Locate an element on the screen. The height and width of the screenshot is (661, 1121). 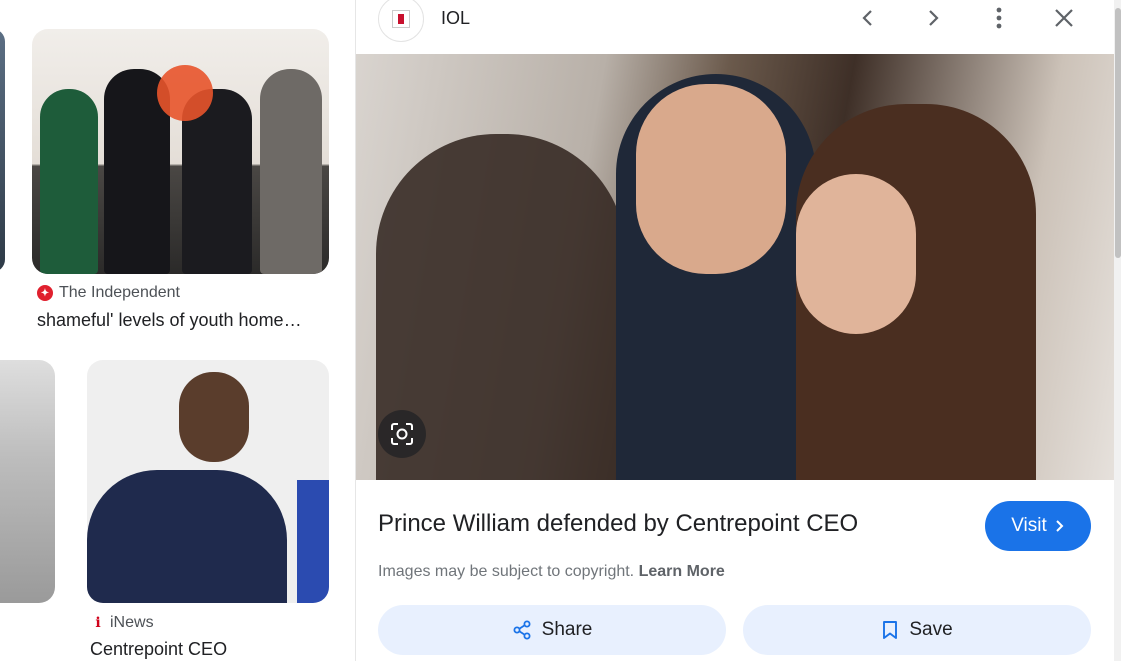
result-source-inews: i iNews is located at coordinates (123, 623).